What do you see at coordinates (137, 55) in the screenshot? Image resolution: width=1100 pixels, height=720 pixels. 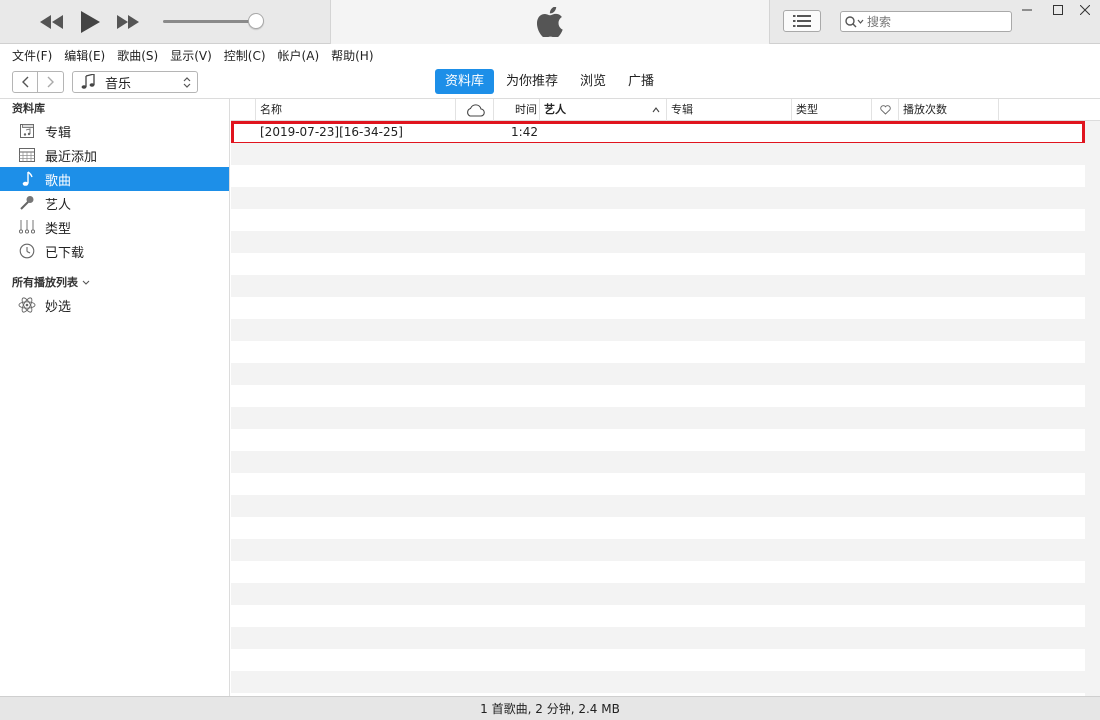 I see `menu-song: 歌曲(S)` at bounding box center [137, 55].